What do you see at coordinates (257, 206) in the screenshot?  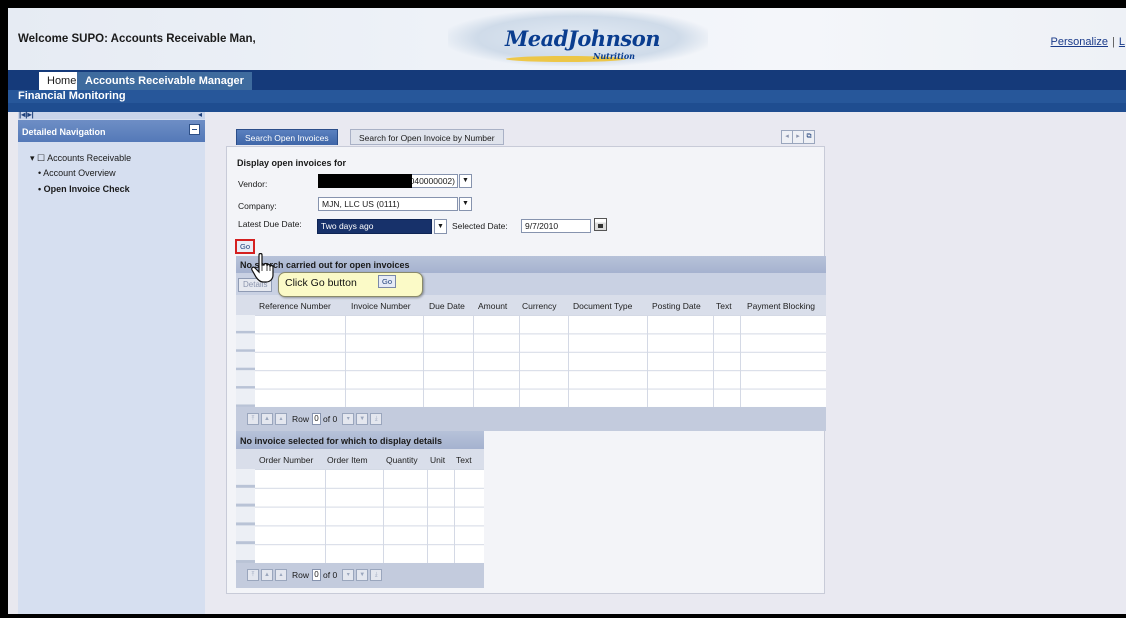 I see `company-label: Company:` at bounding box center [257, 206].